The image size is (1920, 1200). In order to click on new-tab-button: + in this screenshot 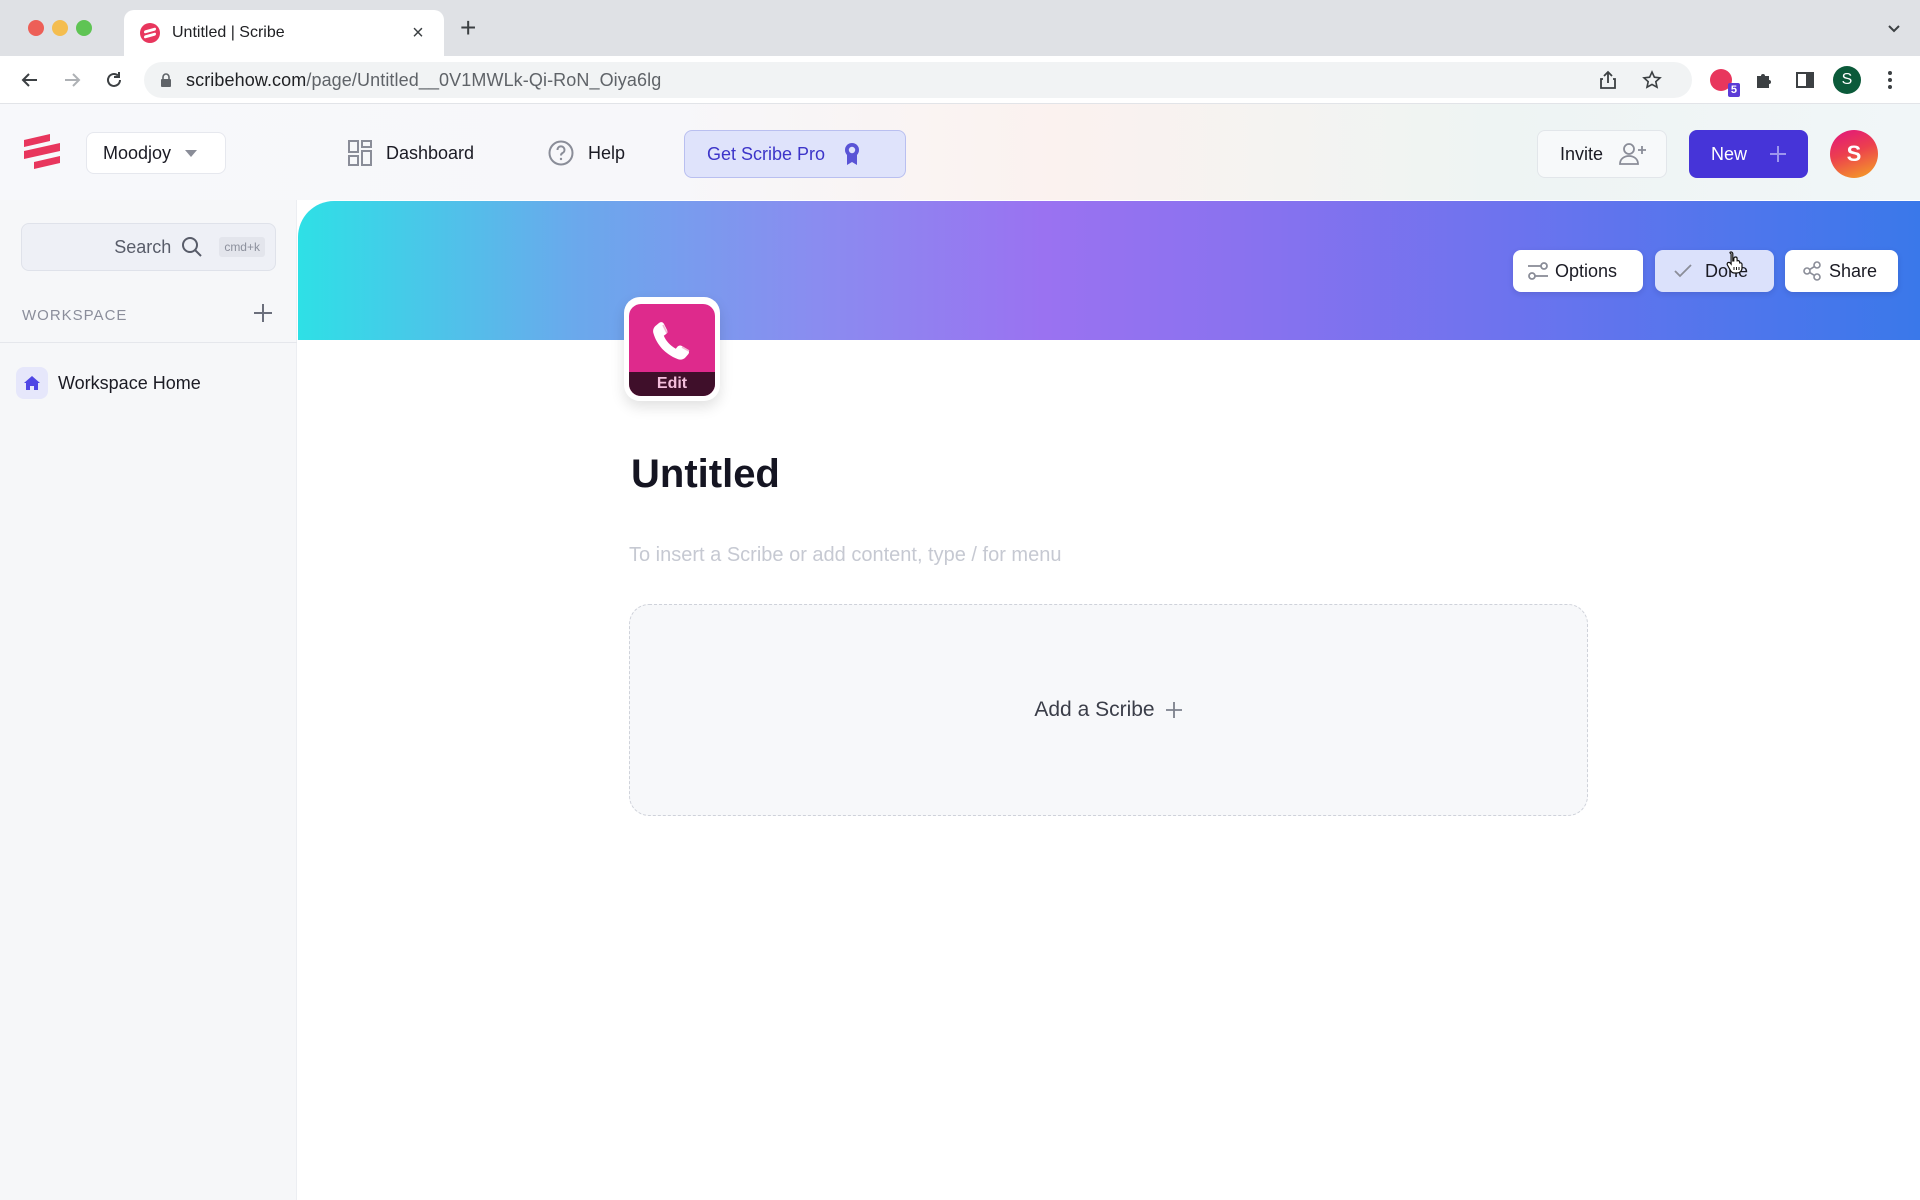, I will do `click(468, 28)`.